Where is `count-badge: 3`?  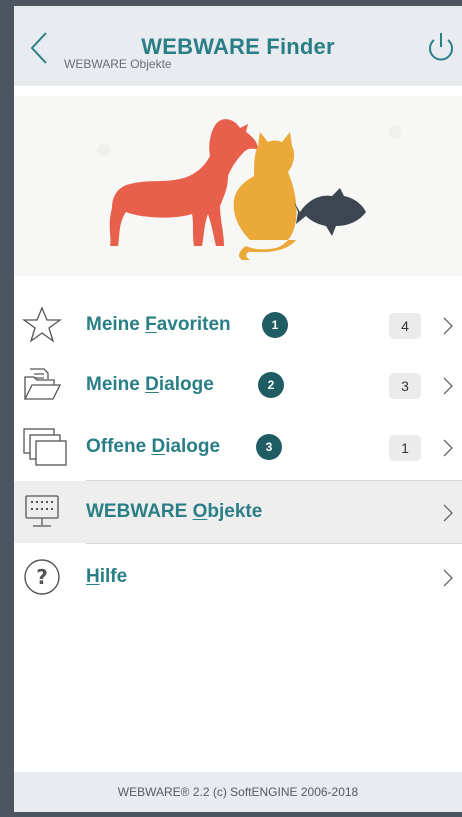
count-badge: 3 is located at coordinates (405, 386).